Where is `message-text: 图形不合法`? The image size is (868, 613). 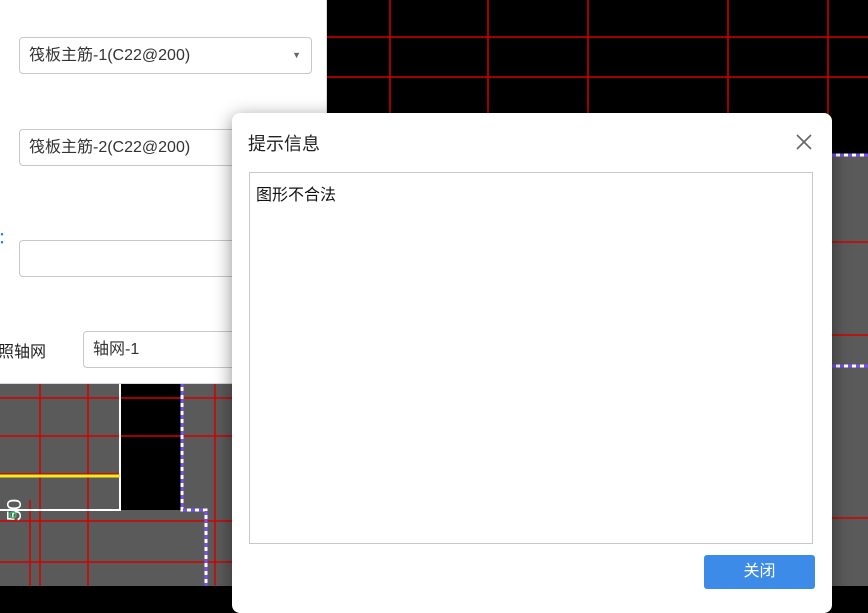 message-text: 图形不合法 is located at coordinates (296, 195).